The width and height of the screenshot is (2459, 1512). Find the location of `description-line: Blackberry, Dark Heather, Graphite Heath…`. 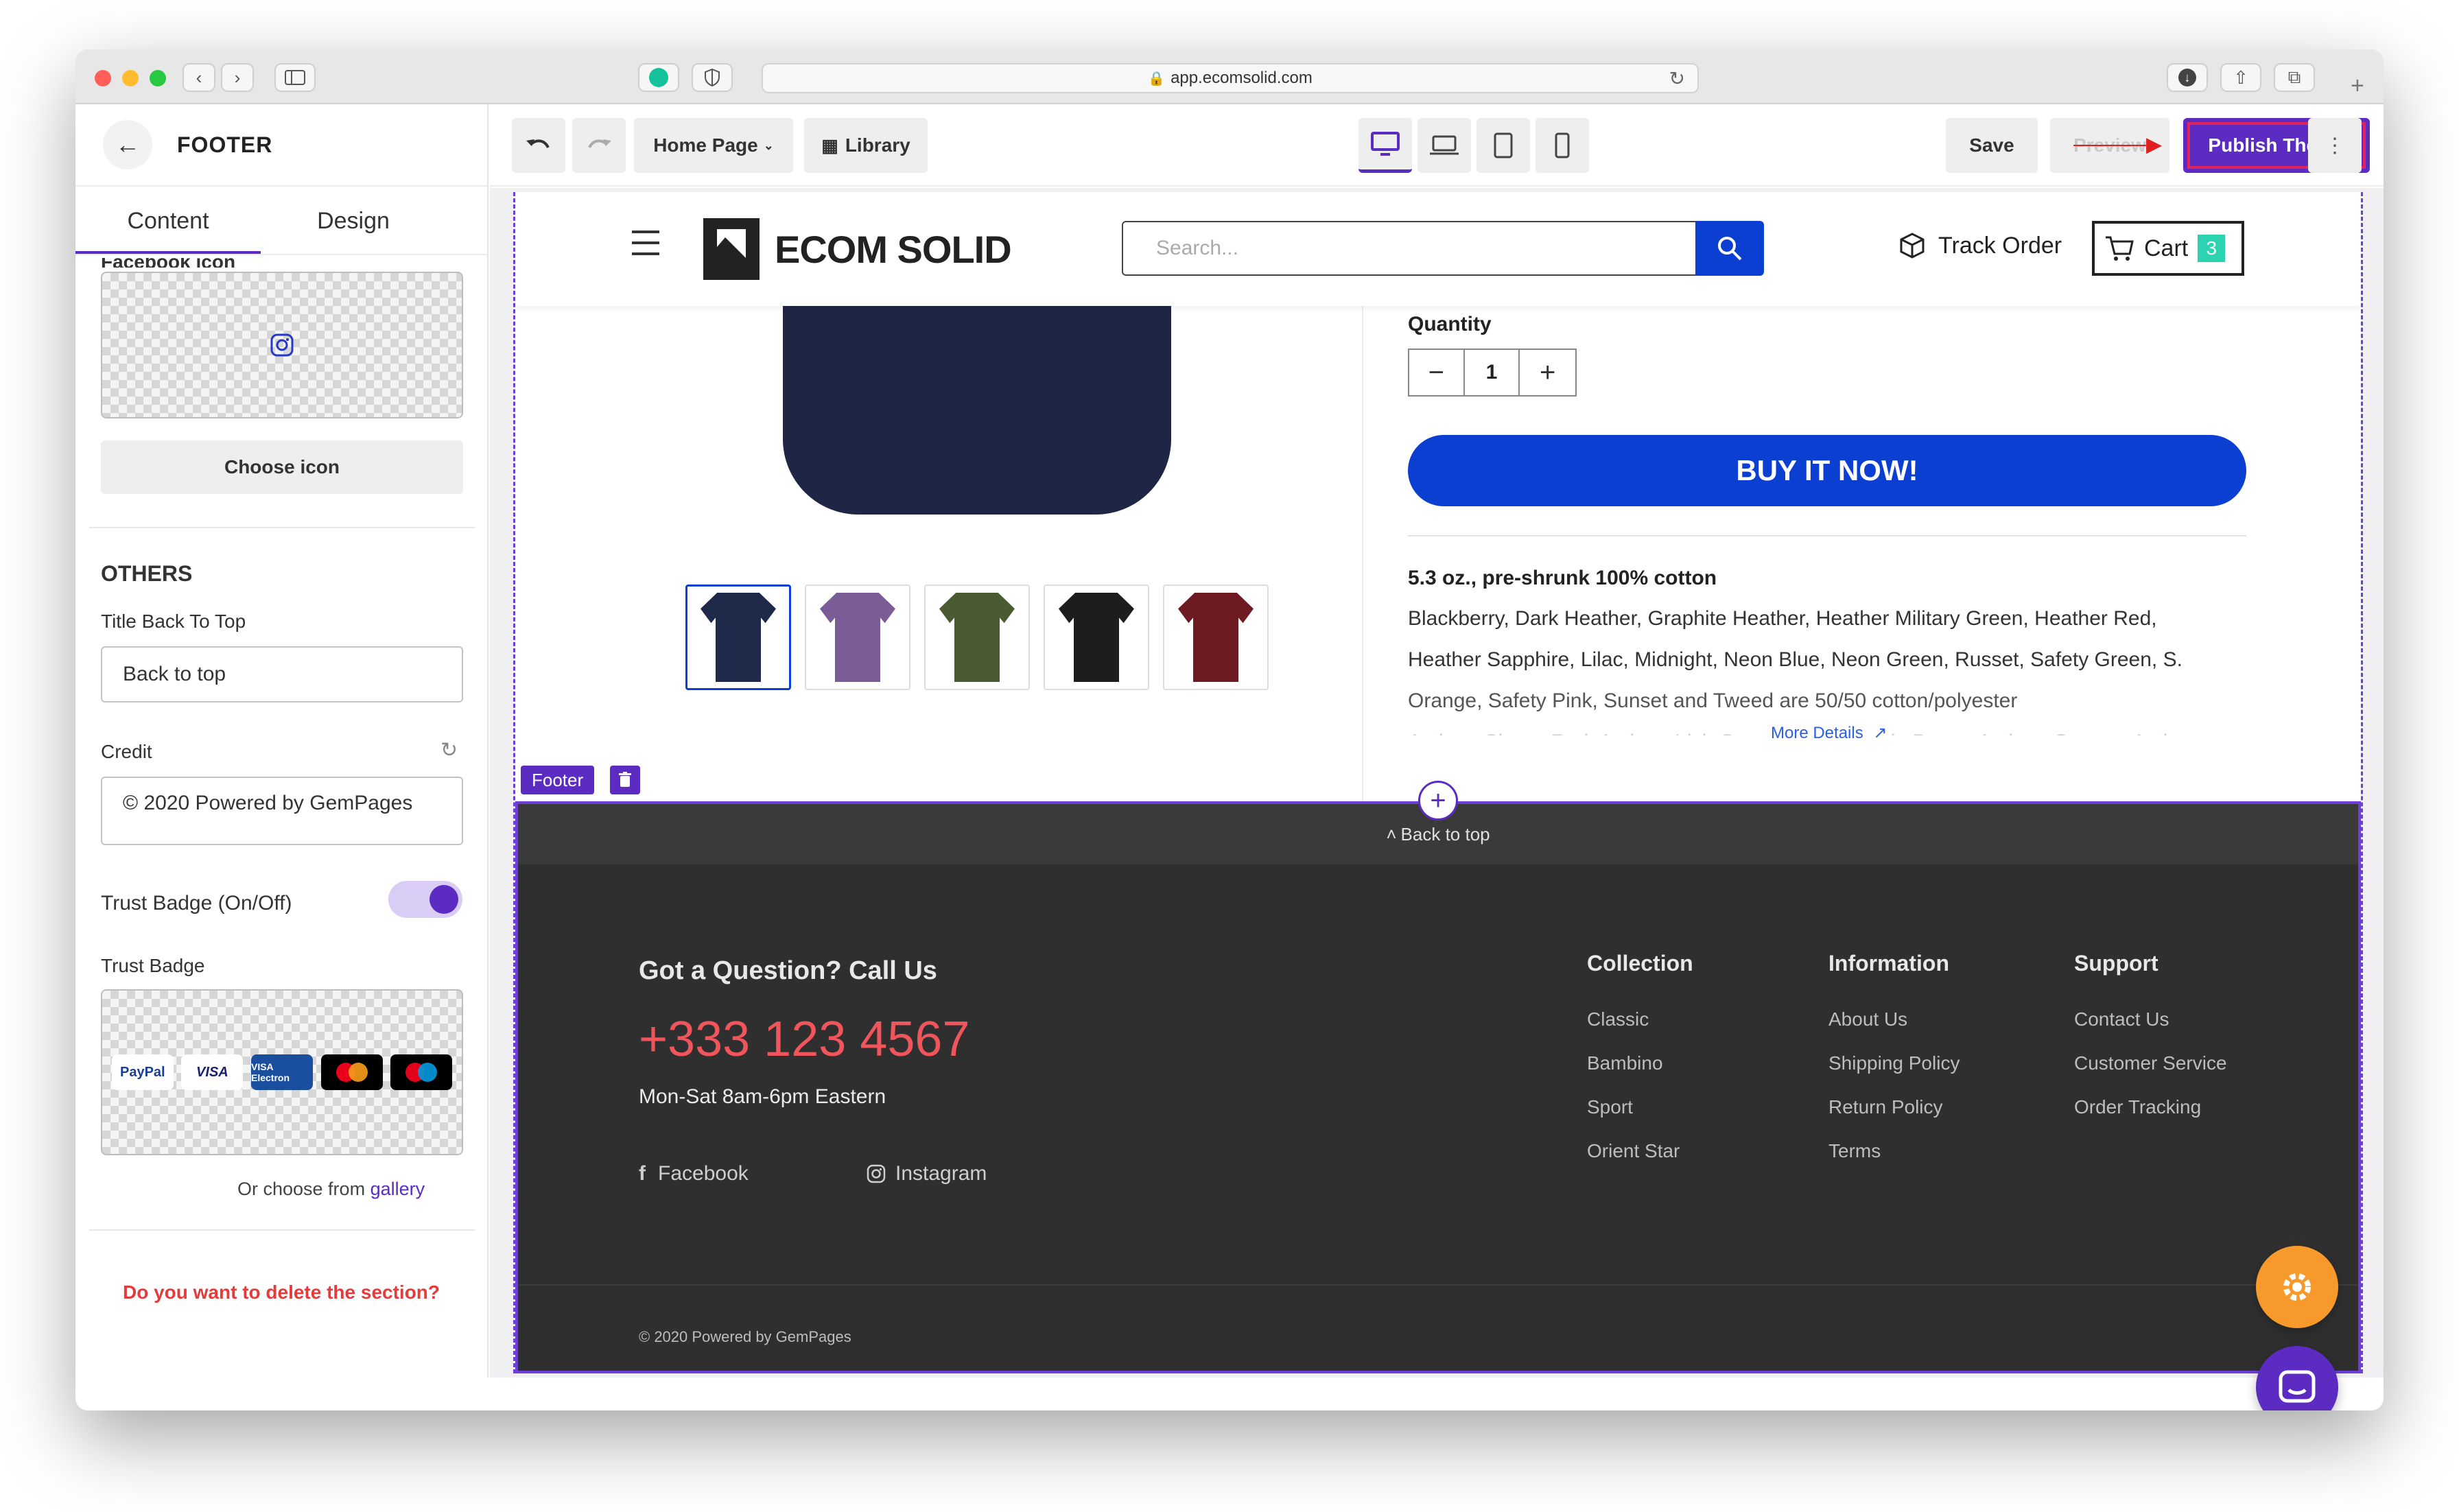

description-line: Blackberry, Dark Heather, Graphite Heath… is located at coordinates (1782, 618).